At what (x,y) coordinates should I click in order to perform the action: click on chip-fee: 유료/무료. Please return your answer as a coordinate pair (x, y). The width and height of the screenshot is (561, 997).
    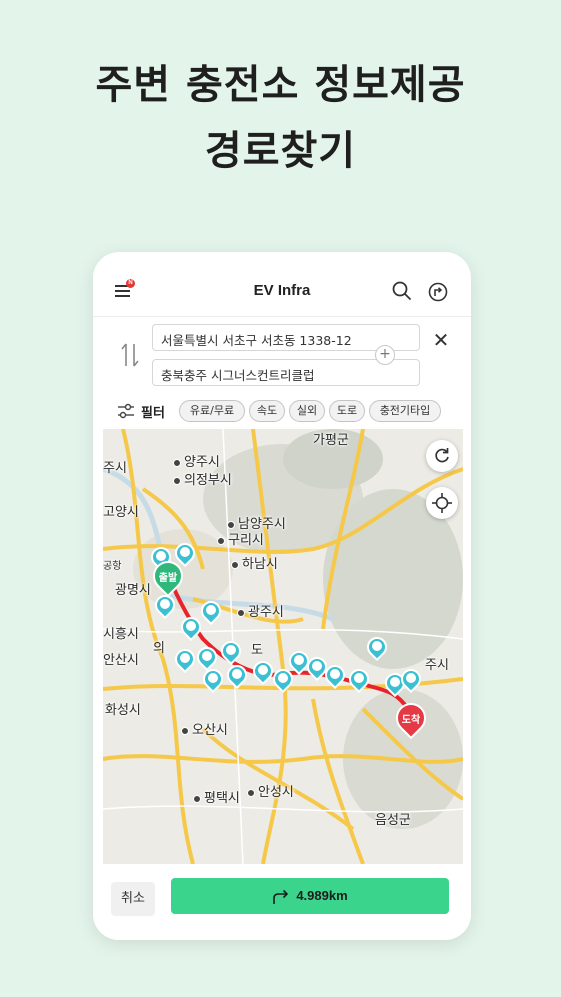
    Looking at the image, I should click on (212, 411).